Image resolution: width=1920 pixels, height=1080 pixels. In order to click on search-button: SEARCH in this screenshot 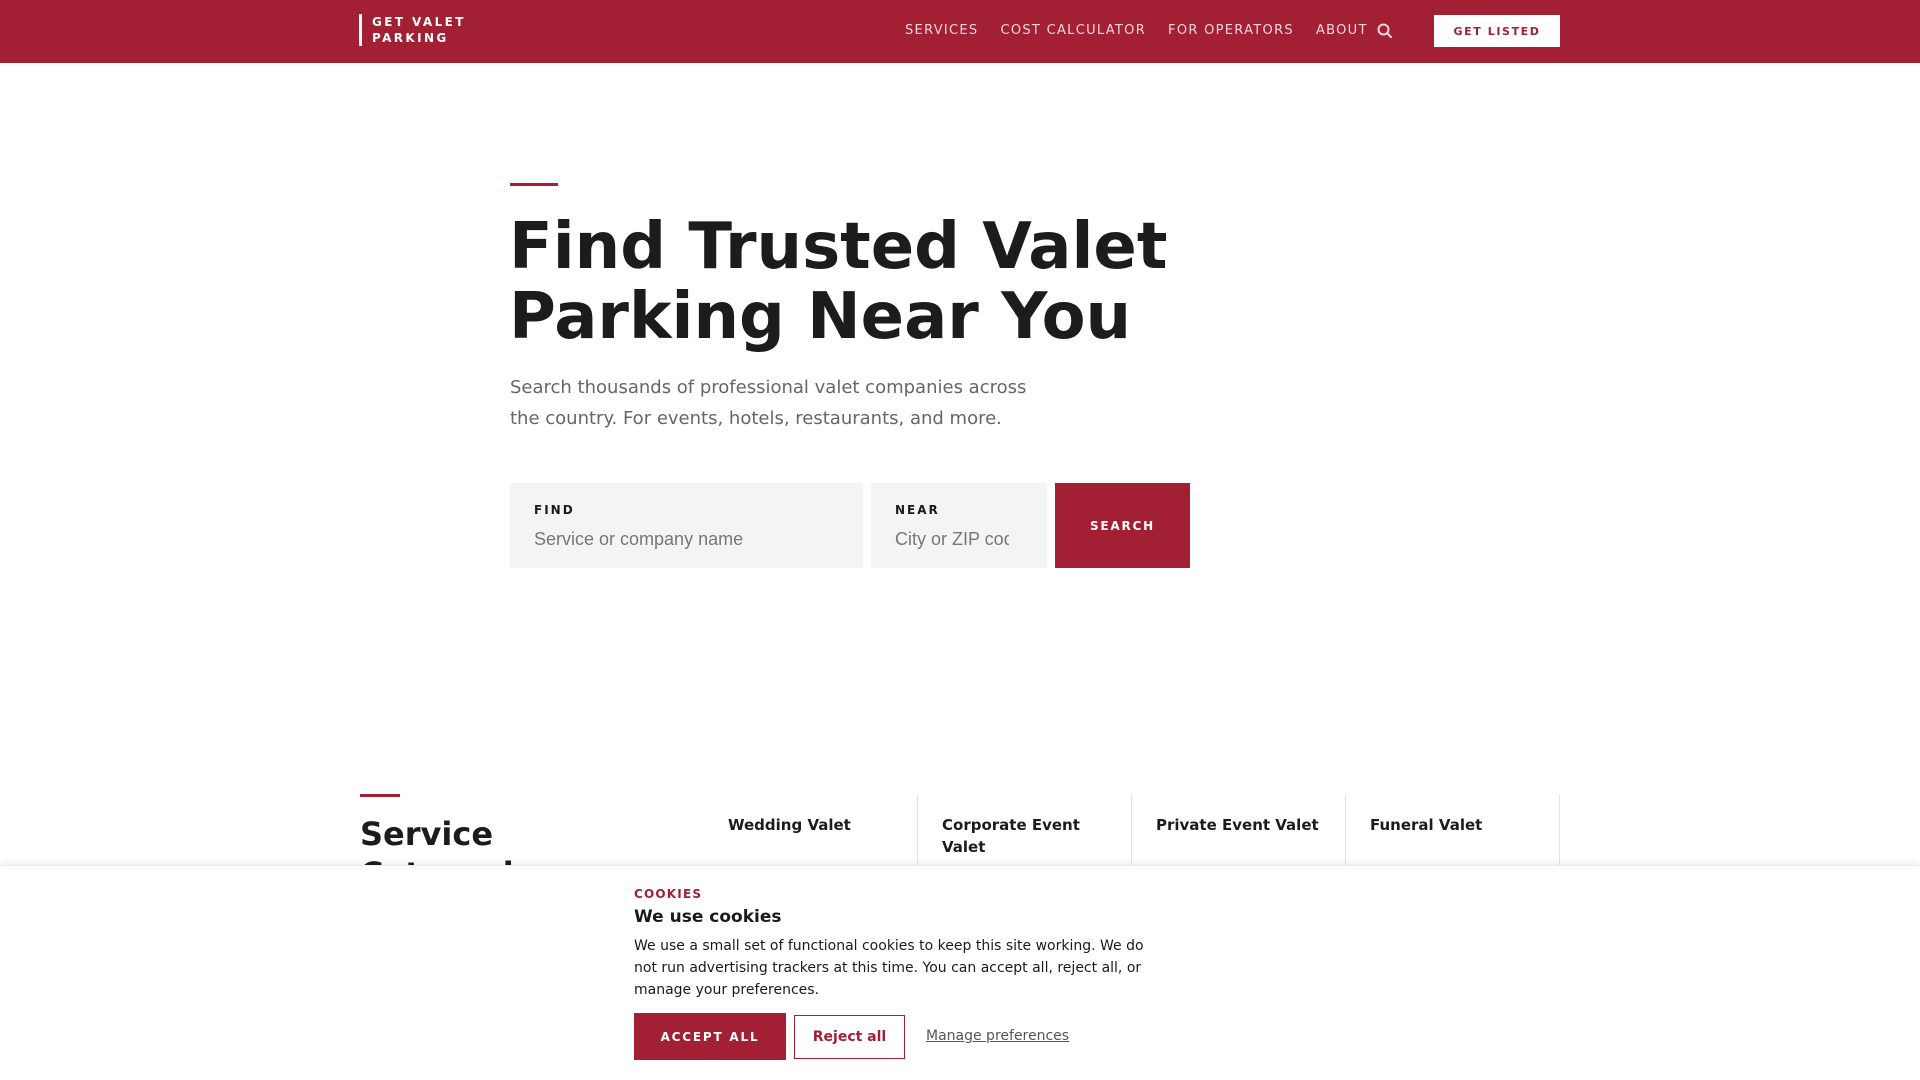, I will do `click(1122, 525)`.